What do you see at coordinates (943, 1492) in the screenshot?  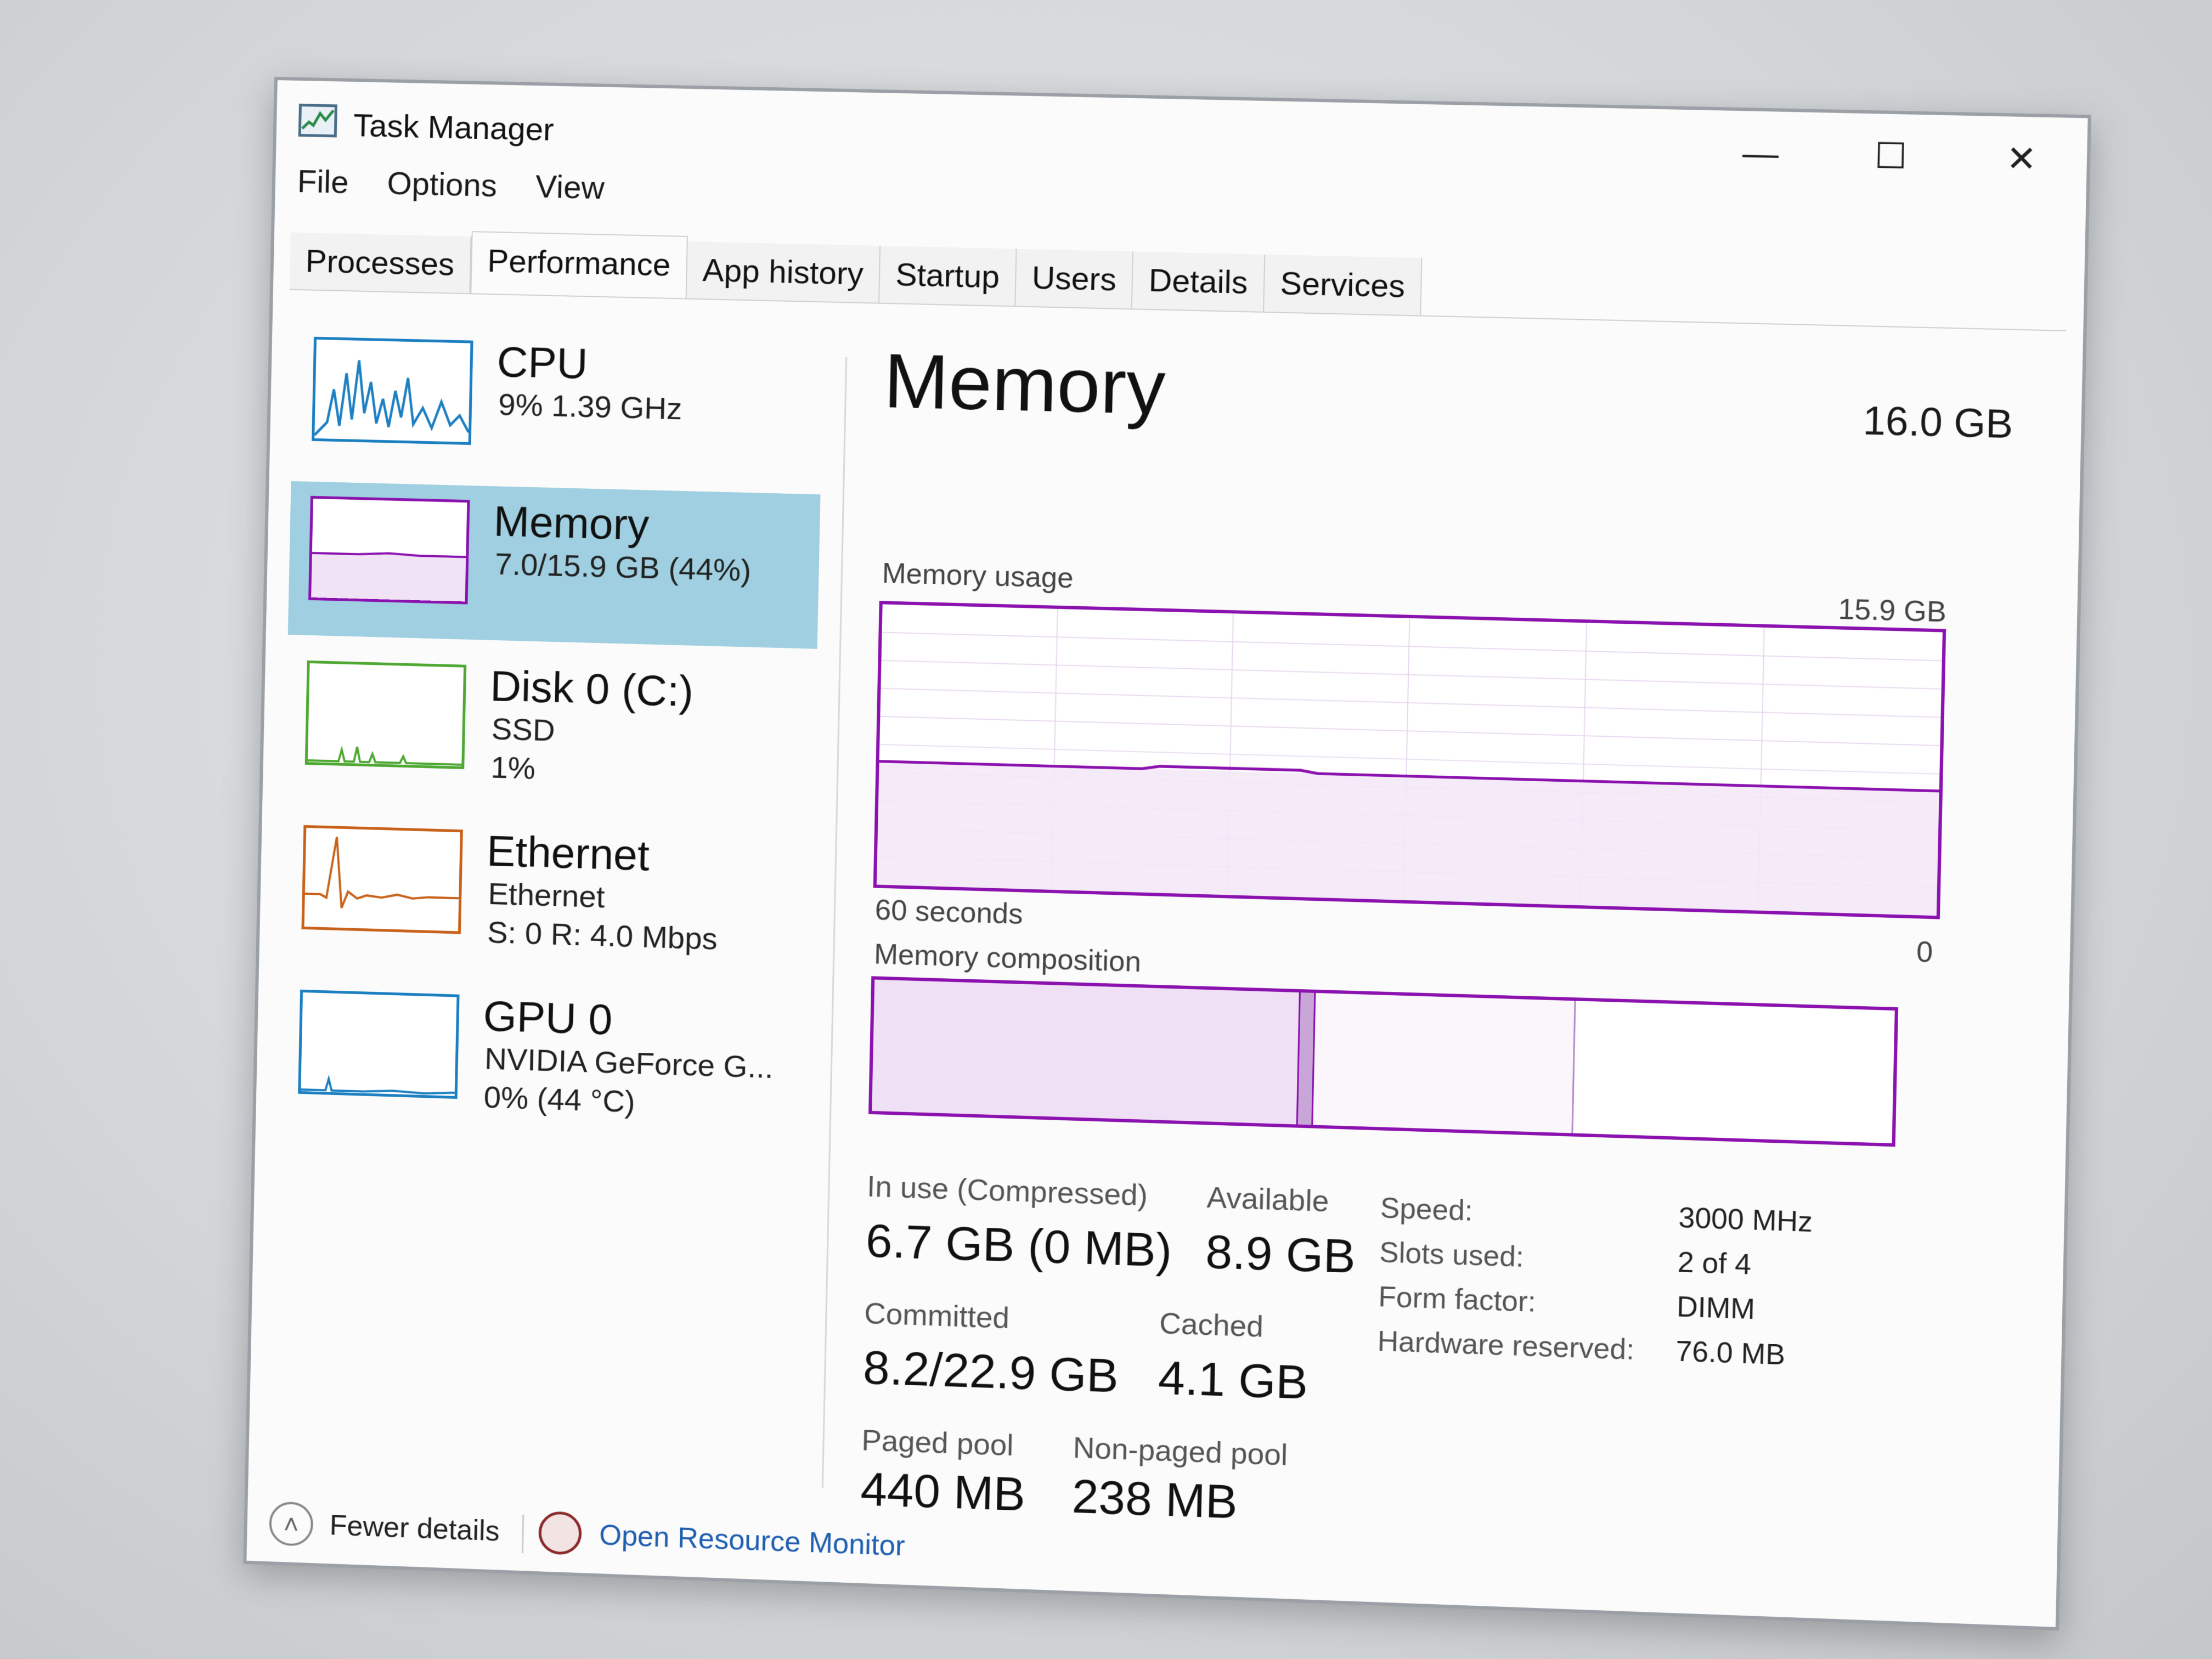 I see `paged-pool-value: 440 MB` at bounding box center [943, 1492].